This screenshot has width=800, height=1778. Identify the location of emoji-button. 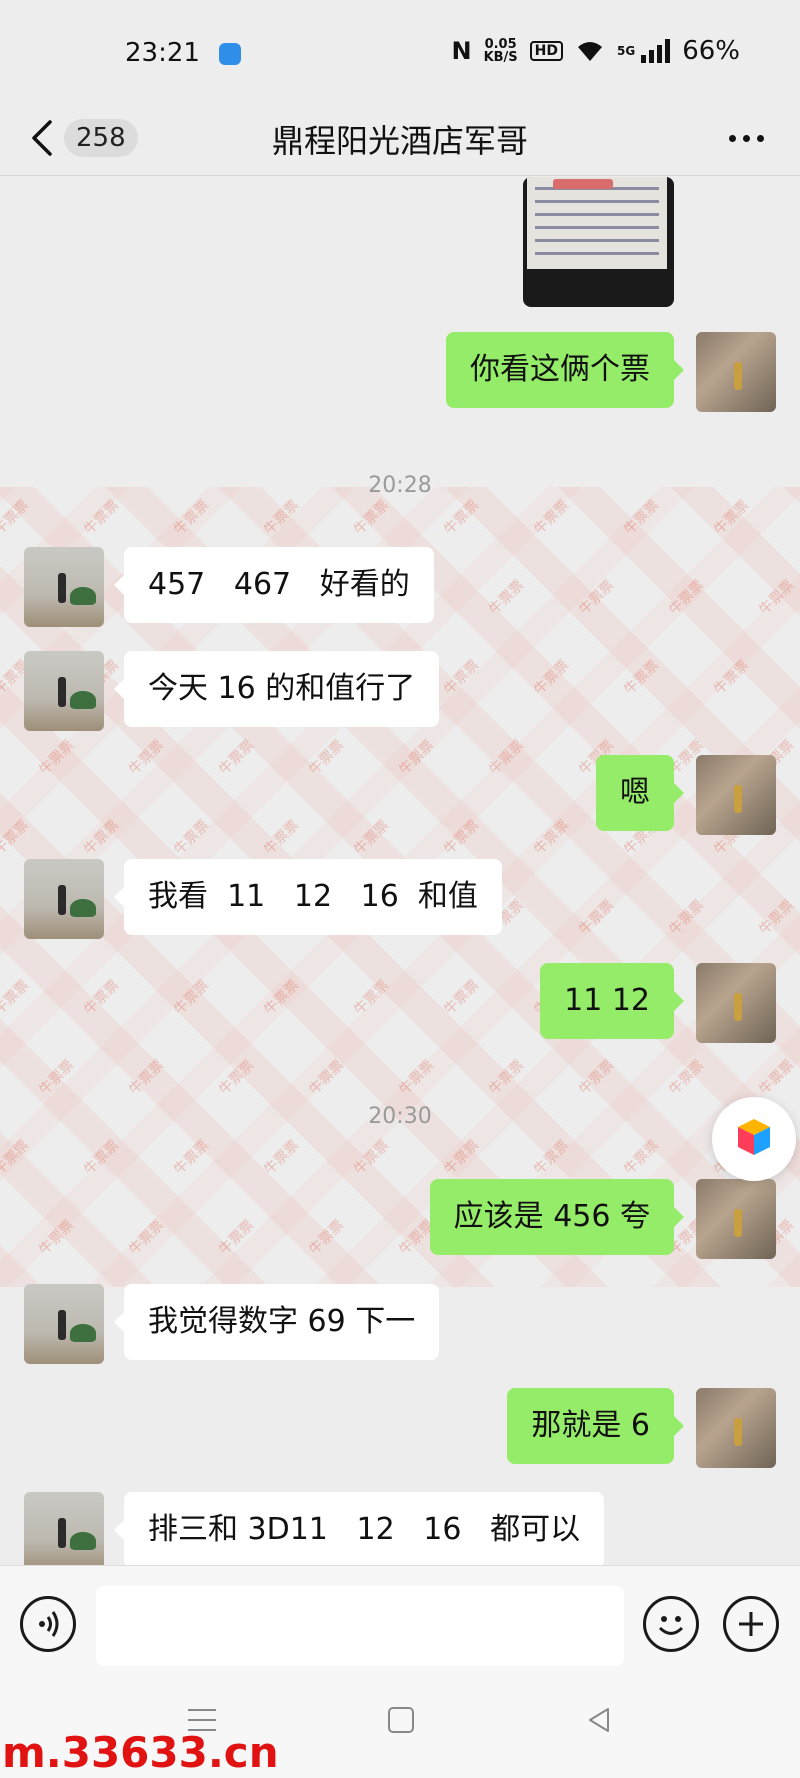
(671, 1624).